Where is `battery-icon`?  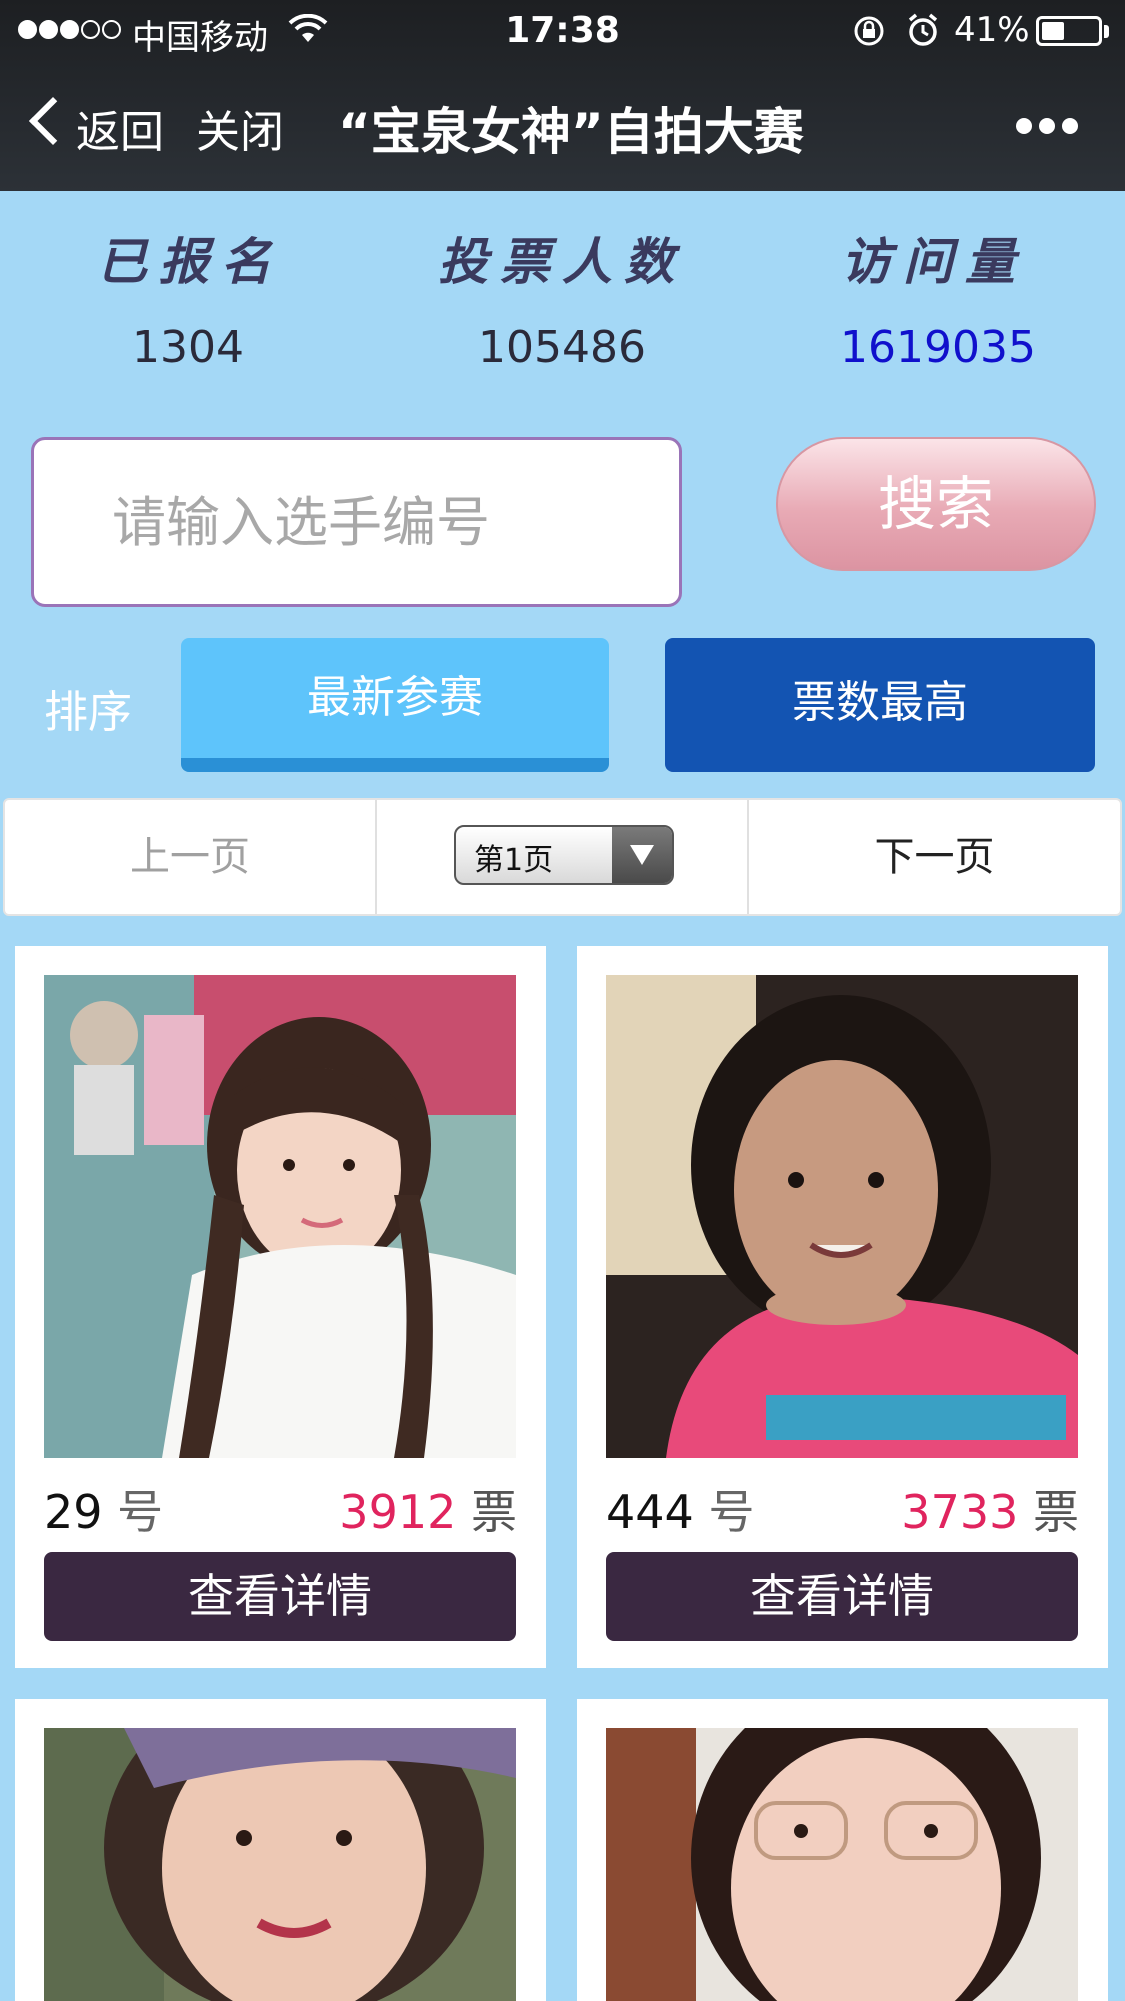
battery-icon is located at coordinates (1069, 31).